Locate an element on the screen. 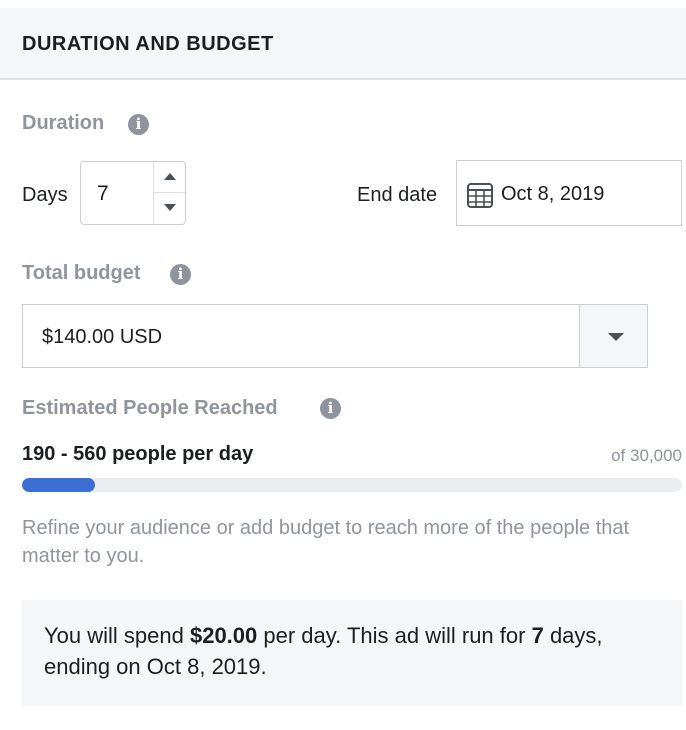 This screenshot has width=686, height=730. chevron-down-icon is located at coordinates (170, 207).